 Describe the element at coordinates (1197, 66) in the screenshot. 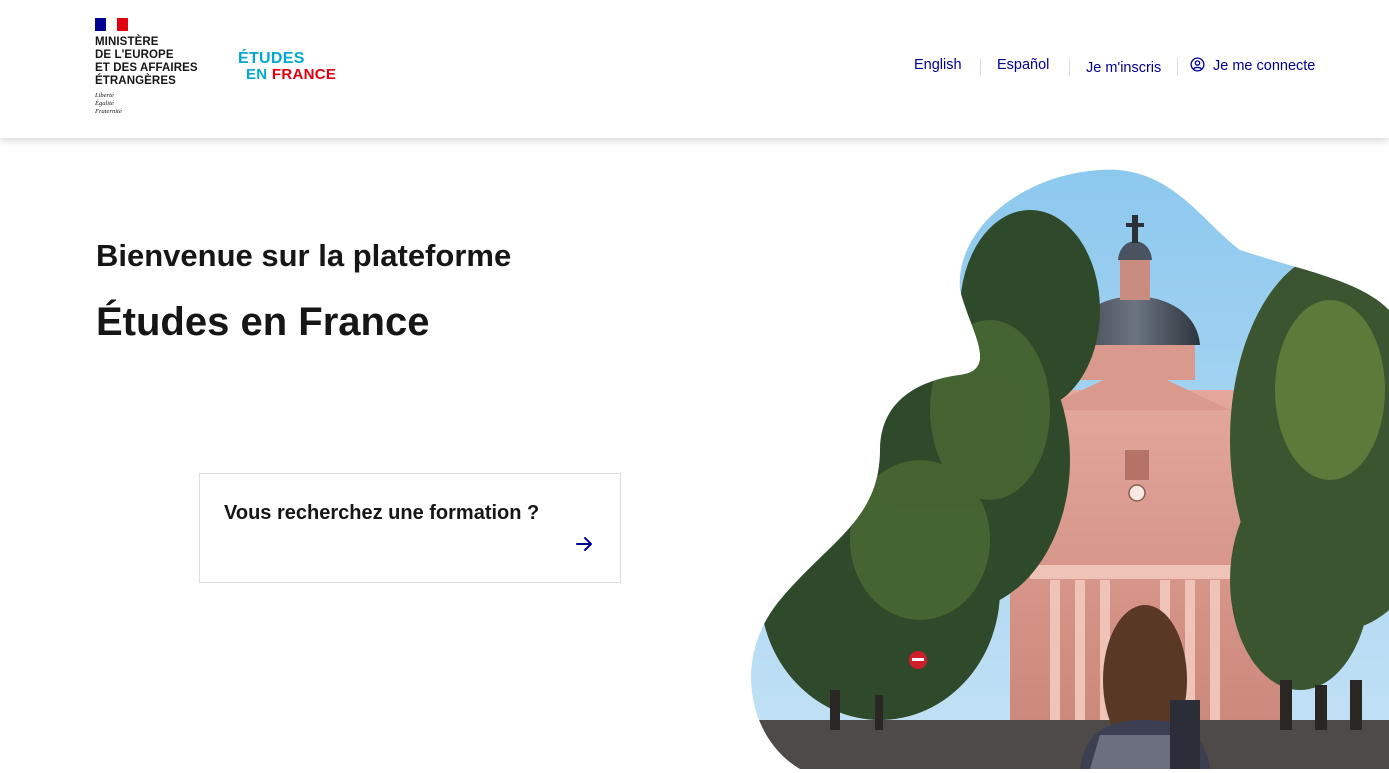

I see `user-circle-icon` at that location.